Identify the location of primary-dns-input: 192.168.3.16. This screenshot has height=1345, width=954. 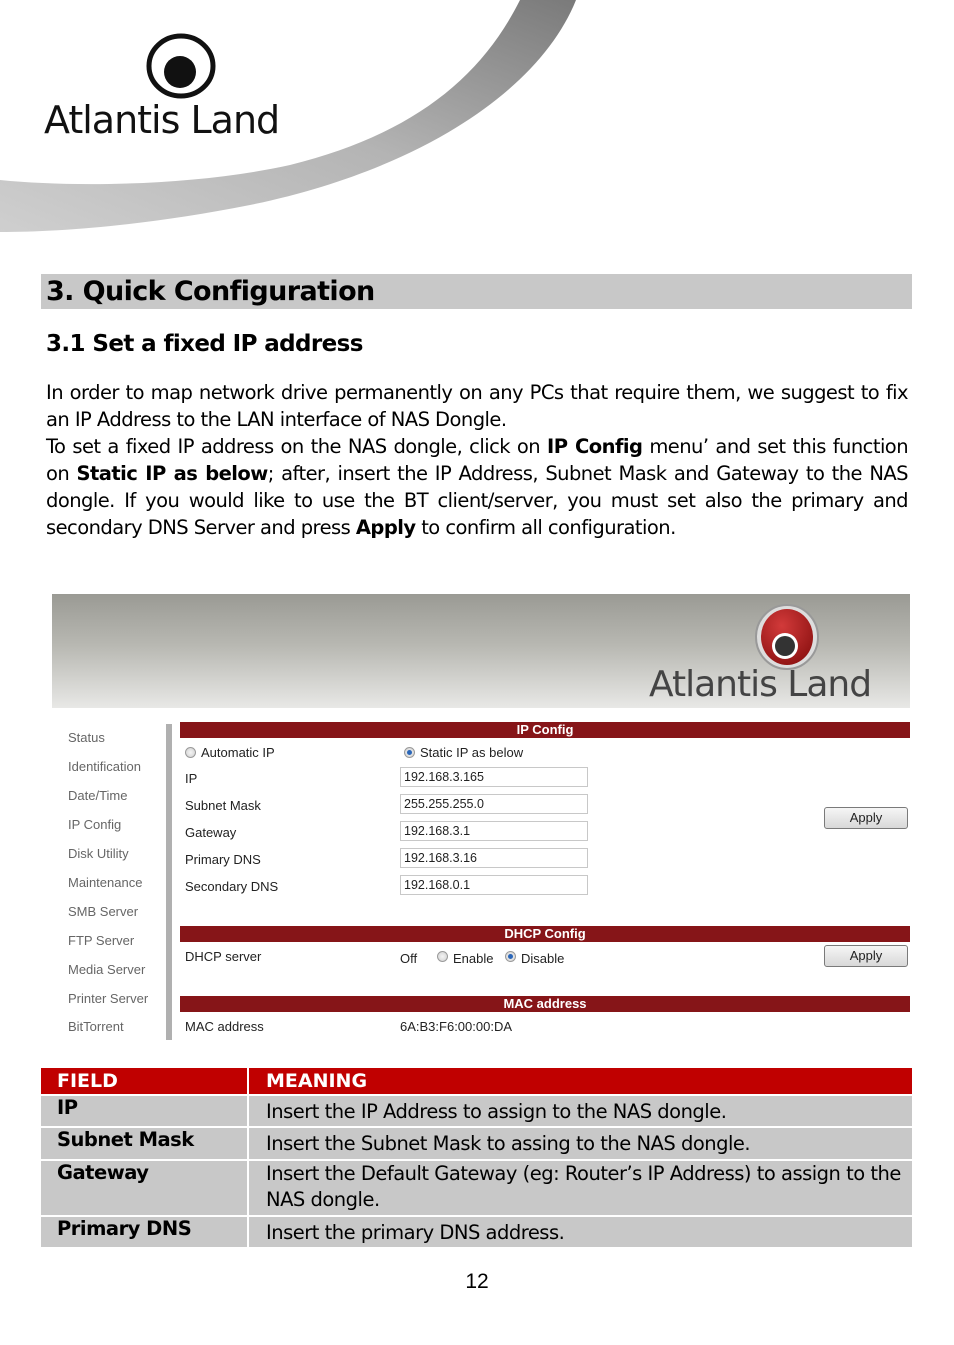
(494, 858).